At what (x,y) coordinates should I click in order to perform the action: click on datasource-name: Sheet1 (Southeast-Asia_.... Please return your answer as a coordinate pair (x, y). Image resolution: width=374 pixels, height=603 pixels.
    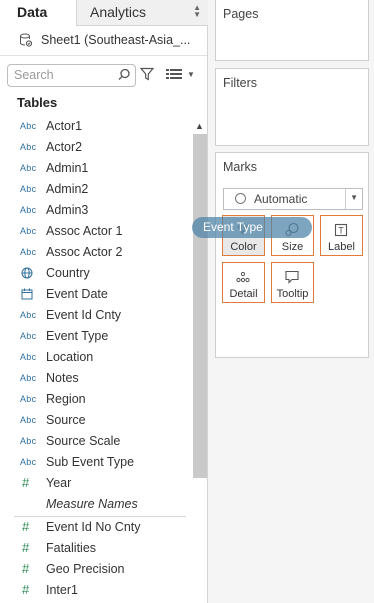
    Looking at the image, I should click on (116, 40).